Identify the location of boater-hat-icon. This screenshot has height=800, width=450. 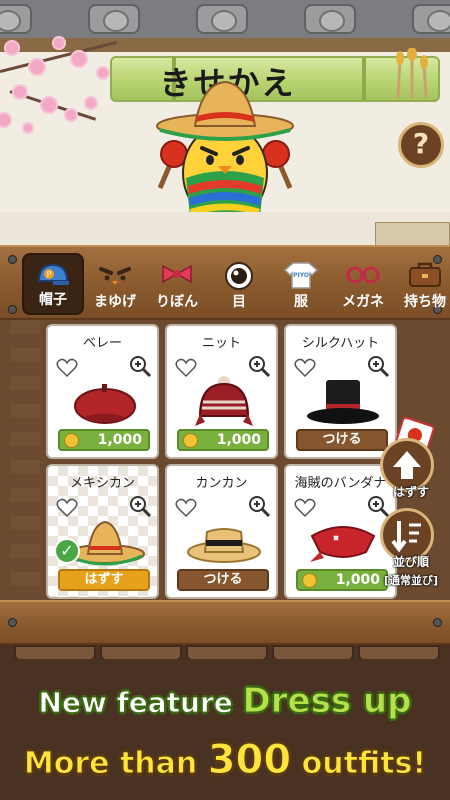
(224, 545).